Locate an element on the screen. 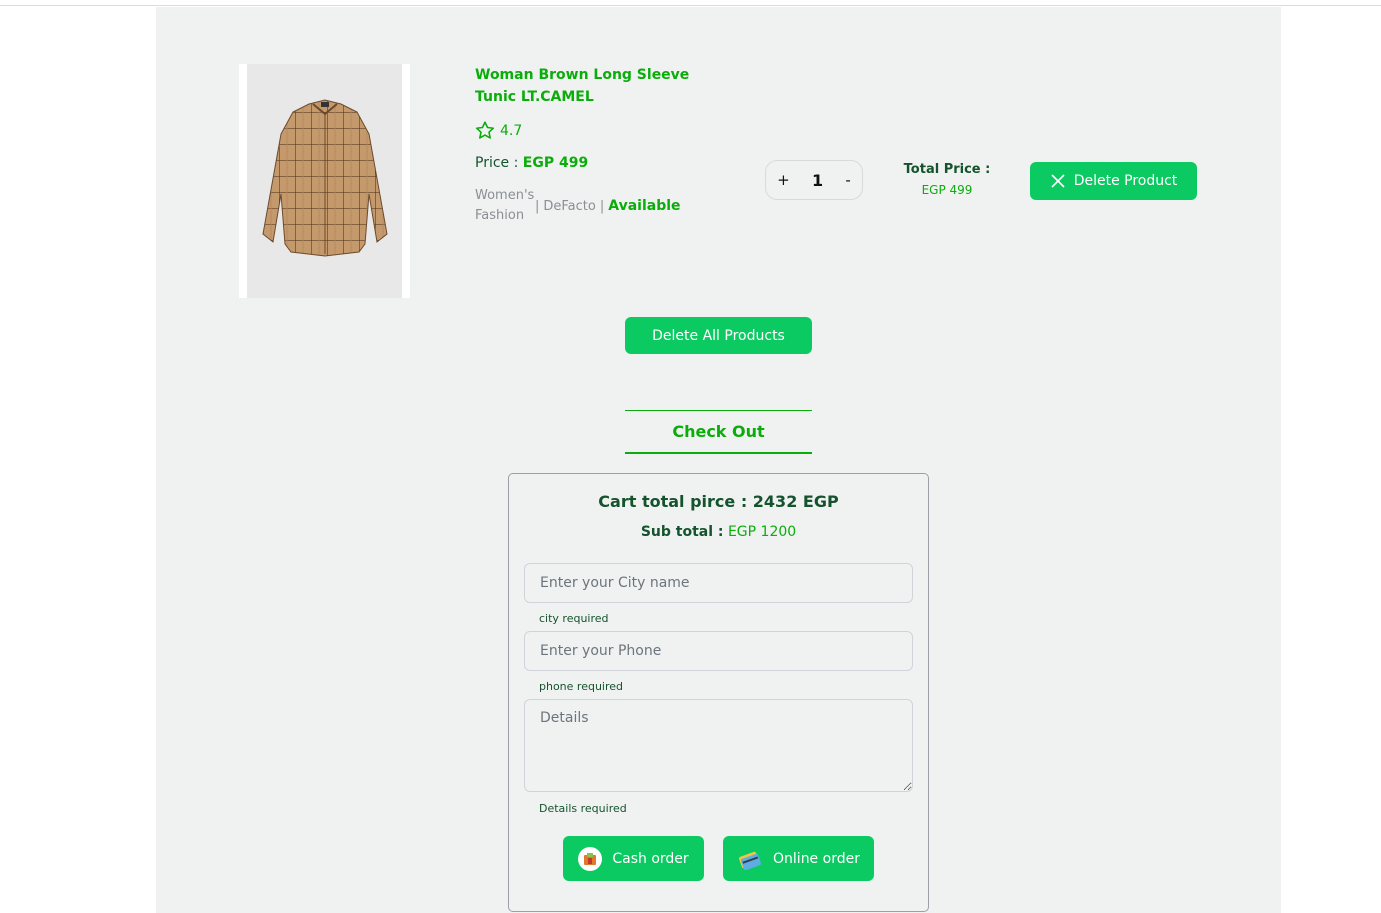 The height and width of the screenshot is (913, 1381). delete-product-button: Delete Product is located at coordinates (1113, 181).